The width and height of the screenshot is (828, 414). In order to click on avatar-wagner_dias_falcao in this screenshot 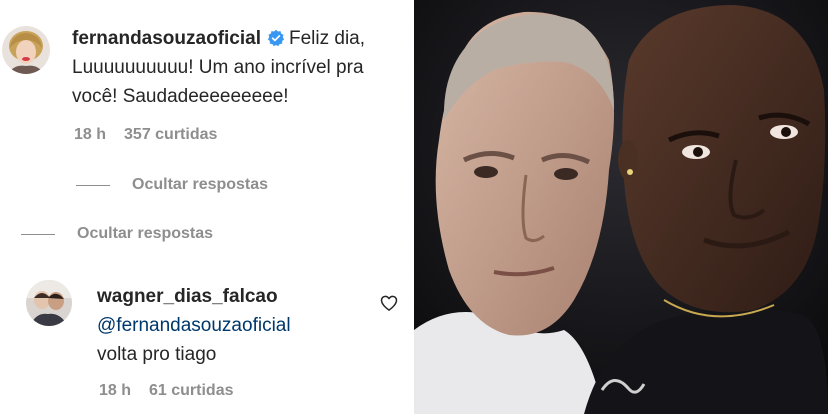, I will do `click(49, 303)`.